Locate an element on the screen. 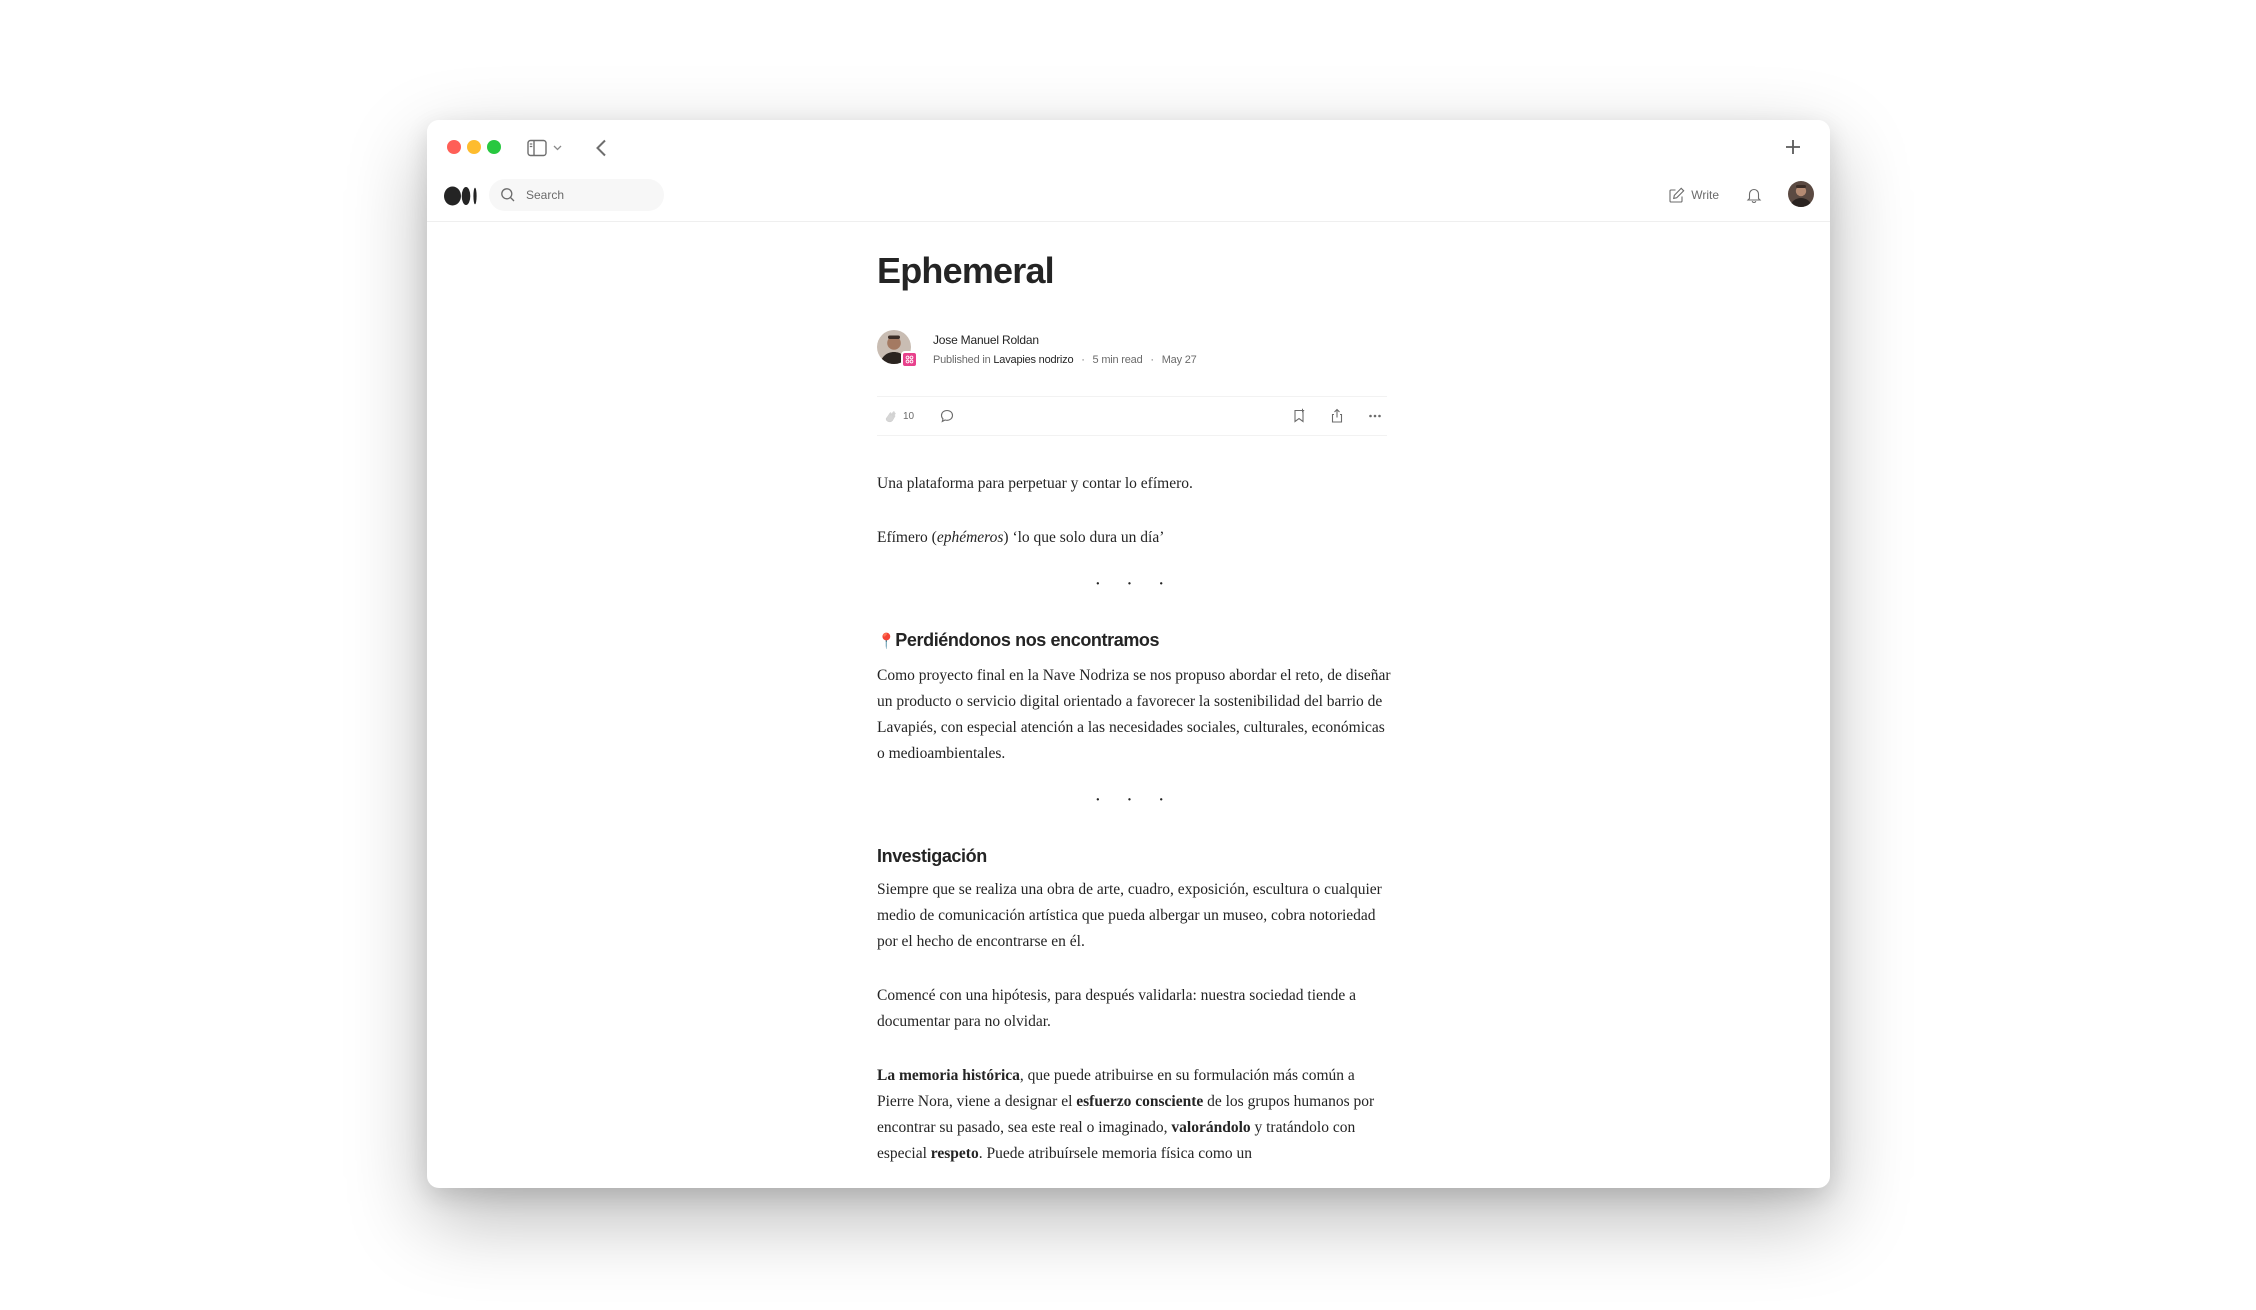 Image resolution: width=2256 pixels, height=1310 pixels. plus-icon is located at coordinates (1793, 147).